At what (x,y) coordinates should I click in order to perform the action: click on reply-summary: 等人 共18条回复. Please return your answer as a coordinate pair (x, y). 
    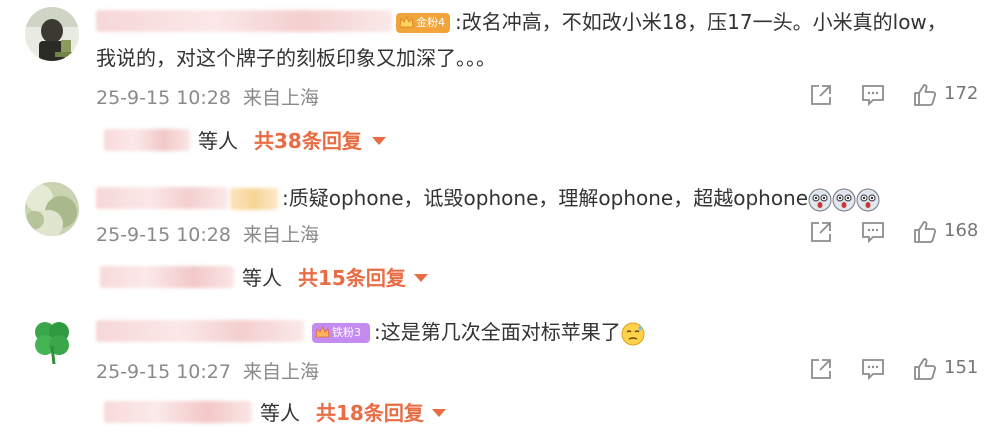
    Looking at the image, I should click on (276, 412).